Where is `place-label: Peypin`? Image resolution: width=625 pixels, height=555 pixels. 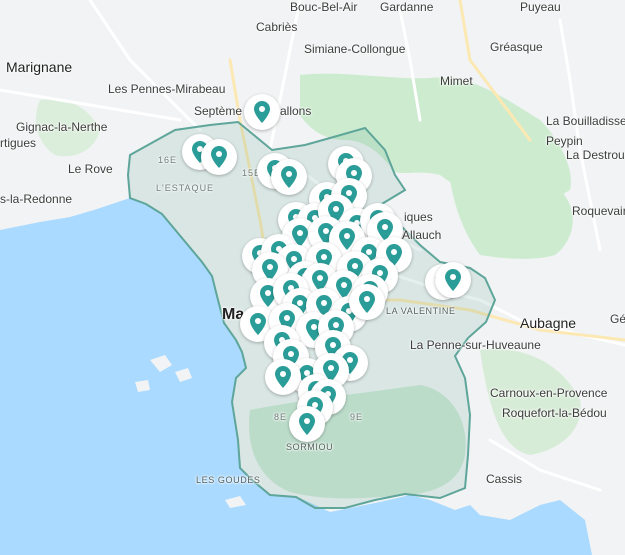
place-label: Peypin is located at coordinates (564, 141).